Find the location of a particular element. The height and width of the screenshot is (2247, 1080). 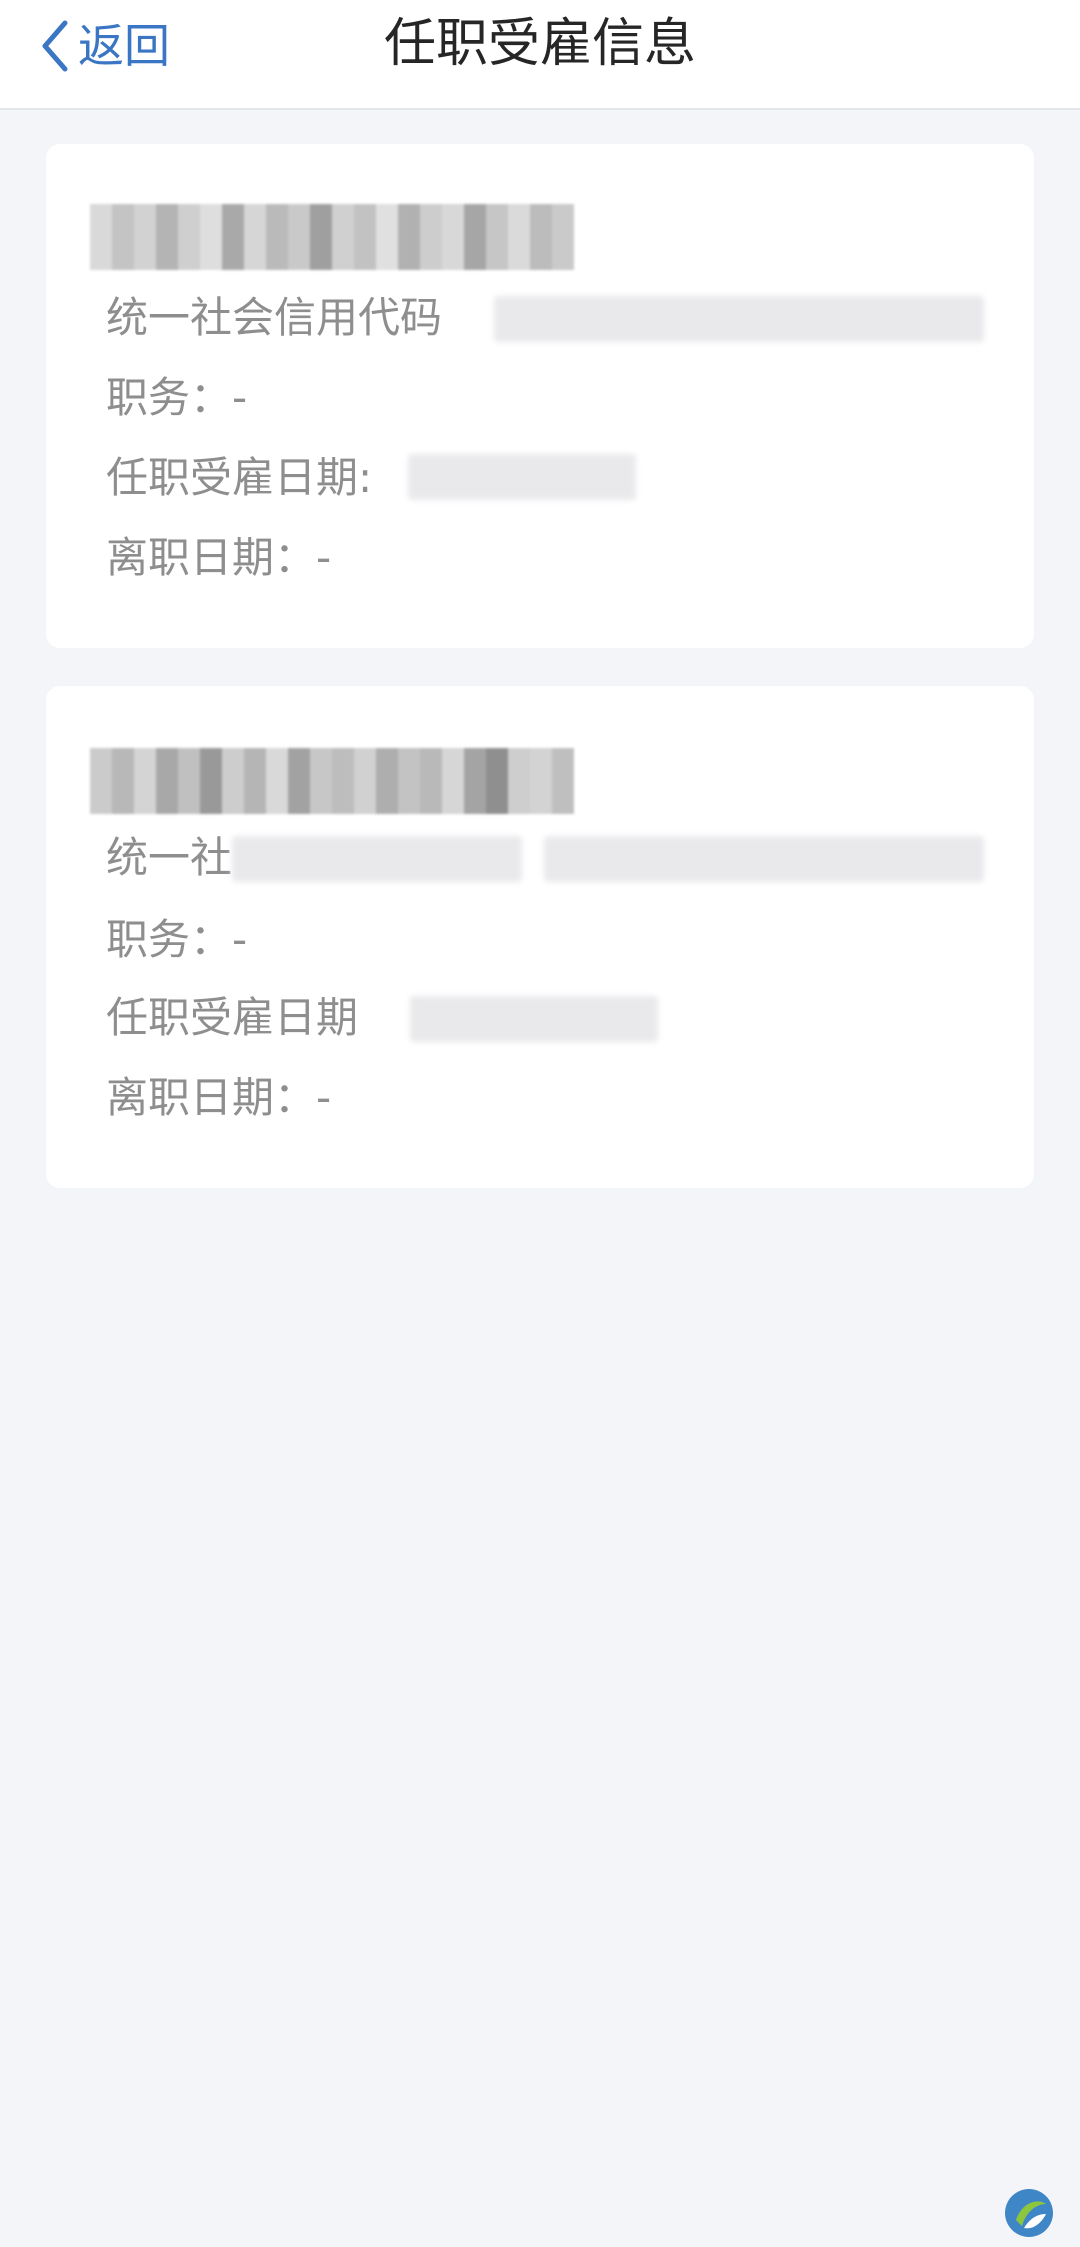

credit-code-label: 统一社会信用代码 is located at coordinates (274, 317).